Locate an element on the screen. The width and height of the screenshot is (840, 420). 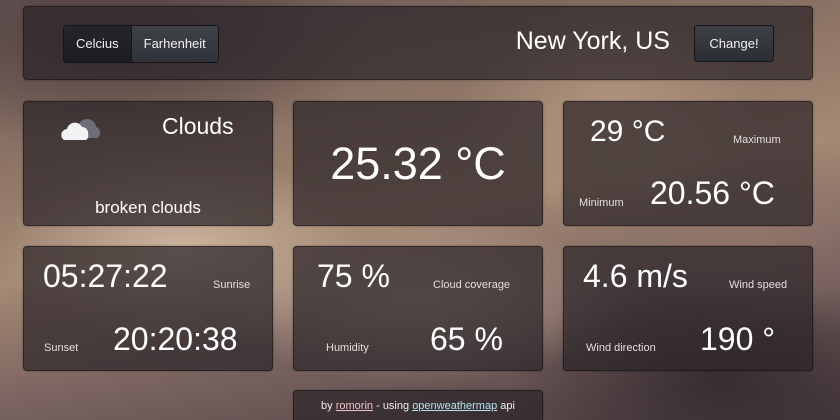
wind-direction-value: 190 ° is located at coordinates (738, 339).